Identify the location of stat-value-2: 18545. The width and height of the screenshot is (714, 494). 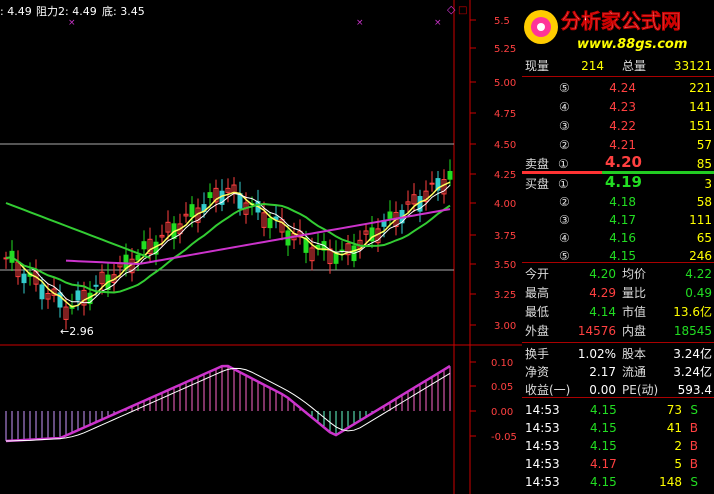
(692, 331).